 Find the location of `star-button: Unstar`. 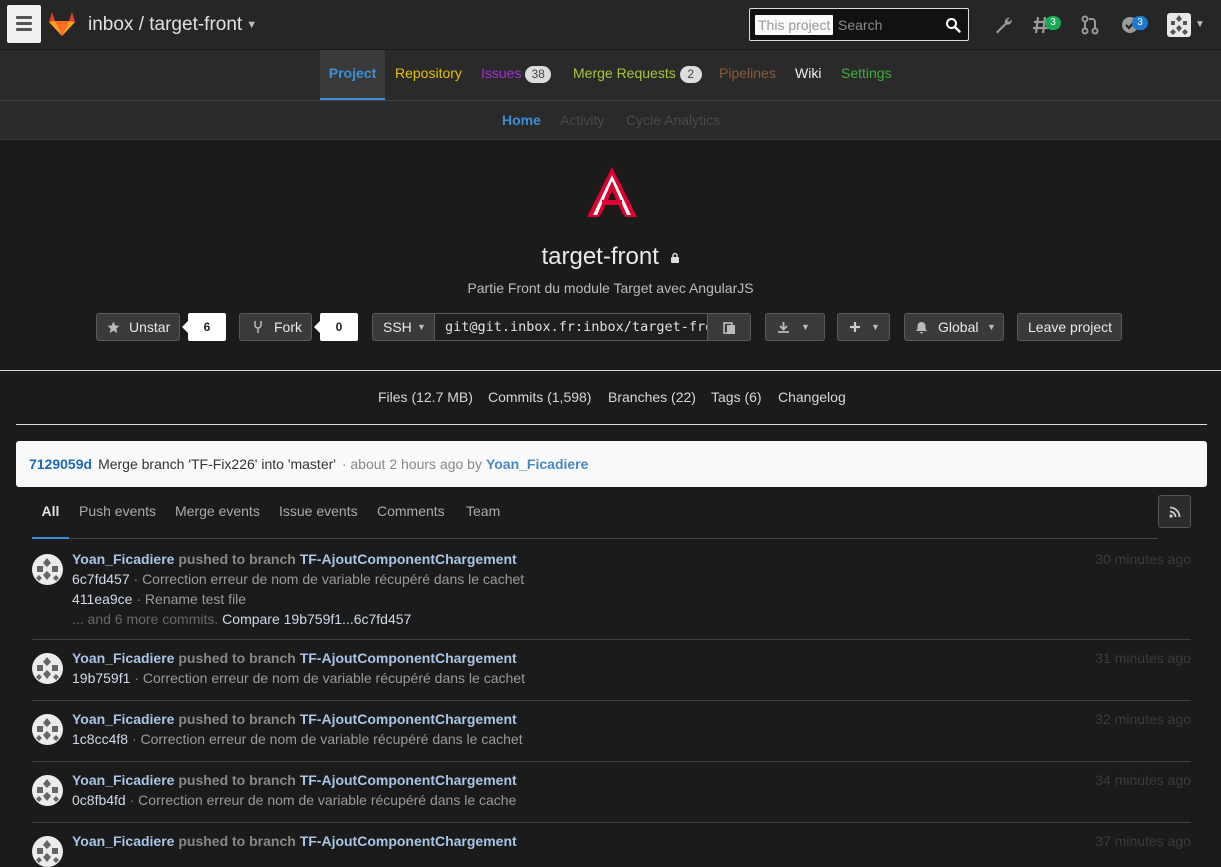

star-button: Unstar is located at coordinates (138, 327).